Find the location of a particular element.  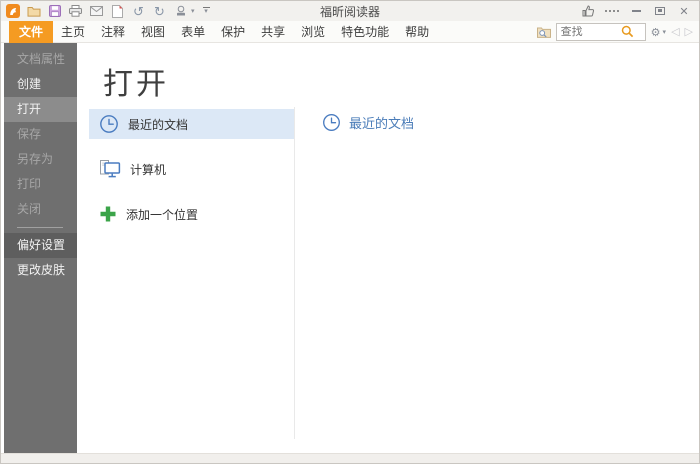

recent-documents-header: 最近的文档 is located at coordinates (368, 122).